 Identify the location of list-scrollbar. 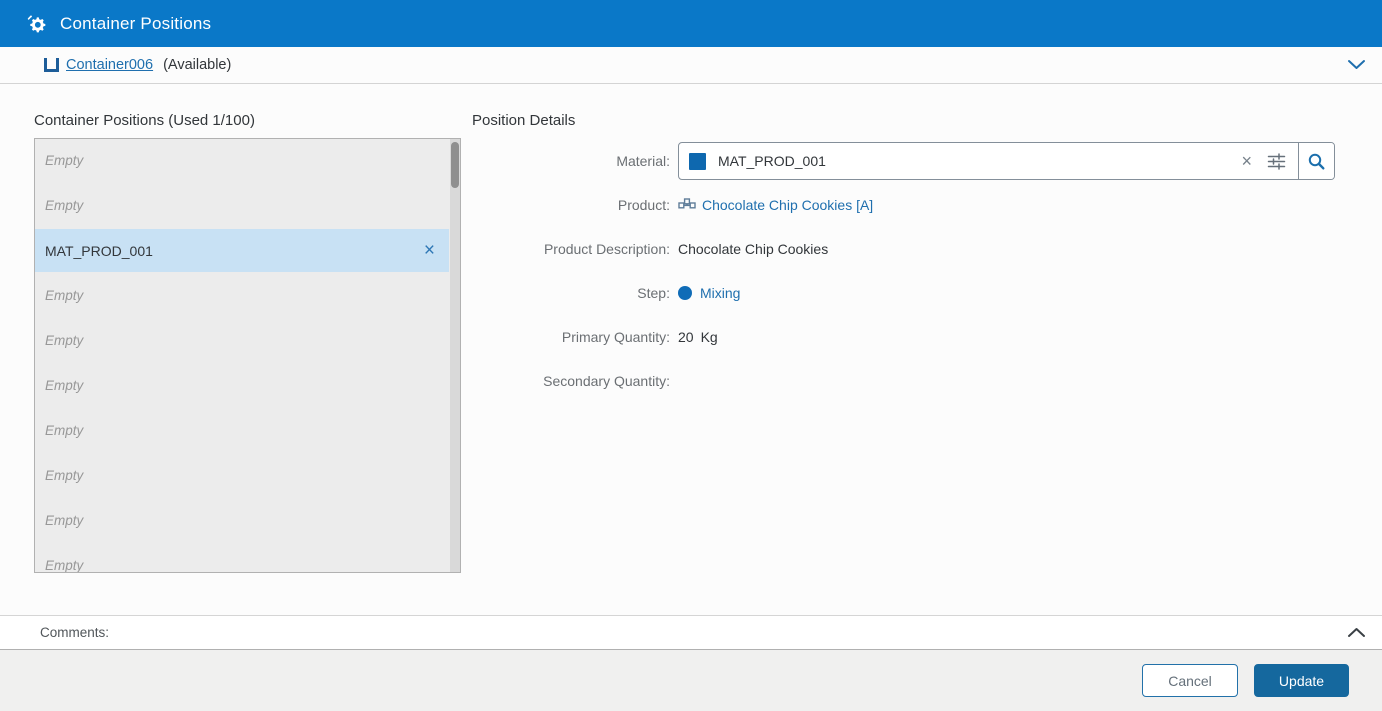
(455, 355).